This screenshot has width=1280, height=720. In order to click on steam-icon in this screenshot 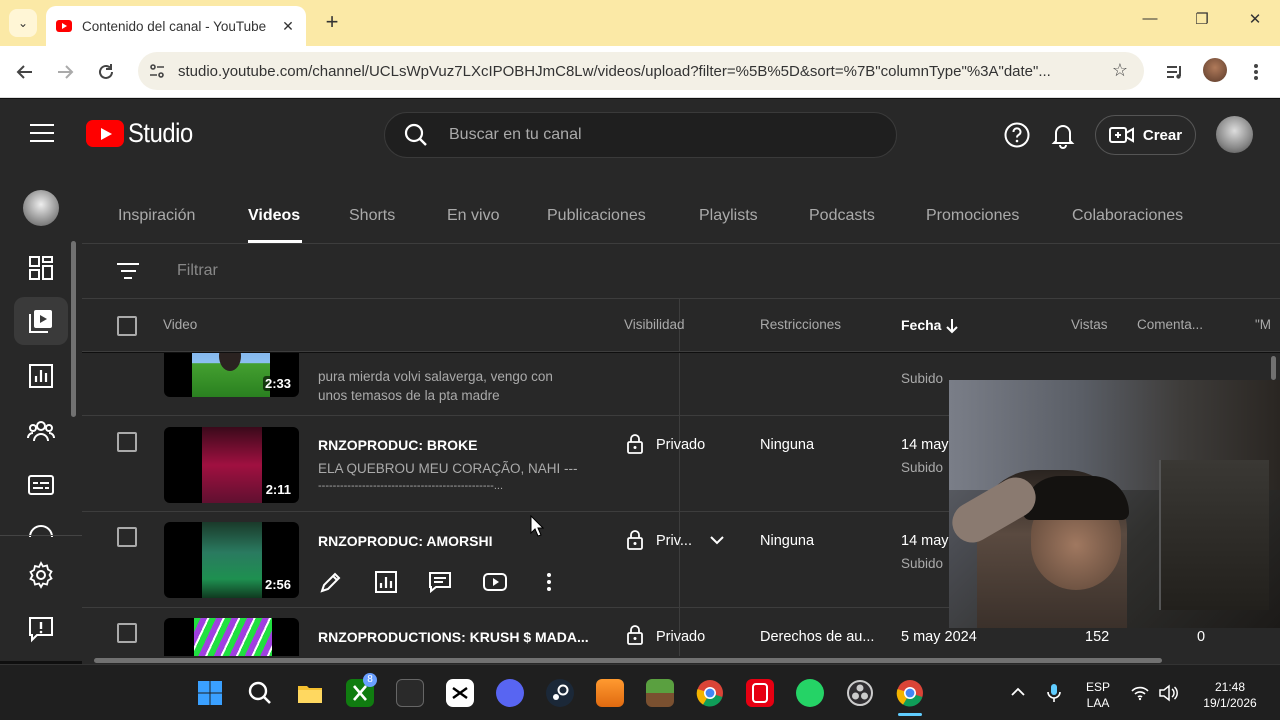, I will do `click(560, 693)`.